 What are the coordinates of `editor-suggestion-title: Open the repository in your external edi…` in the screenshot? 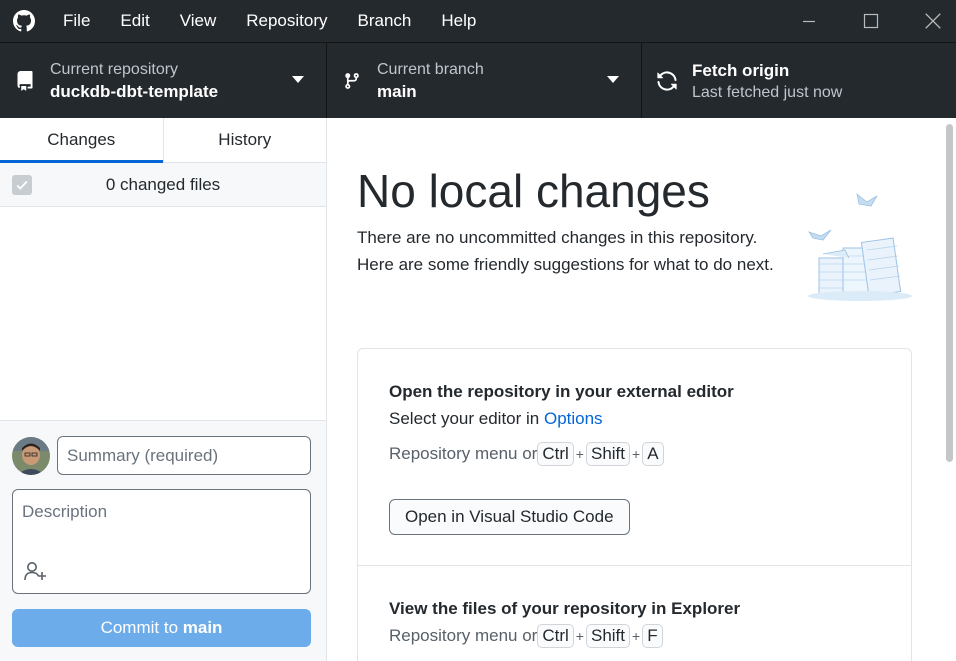 It's located at (561, 391).